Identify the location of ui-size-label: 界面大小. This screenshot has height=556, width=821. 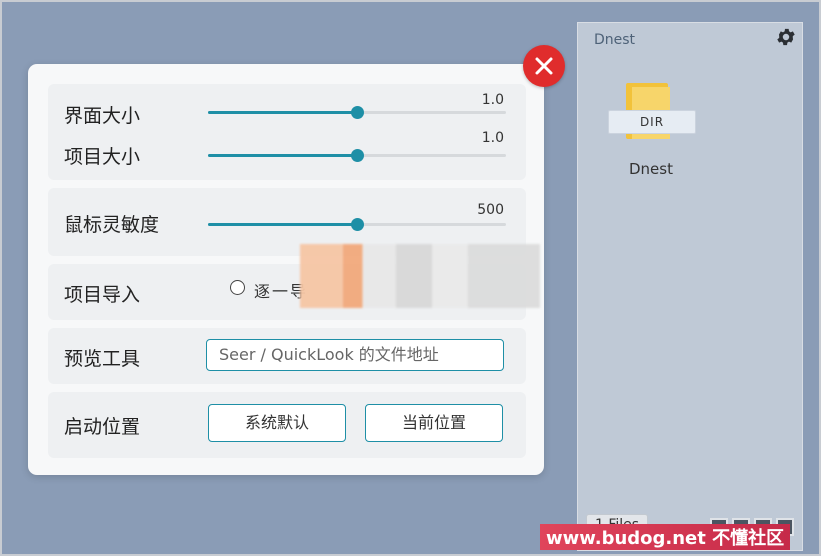
(102, 116).